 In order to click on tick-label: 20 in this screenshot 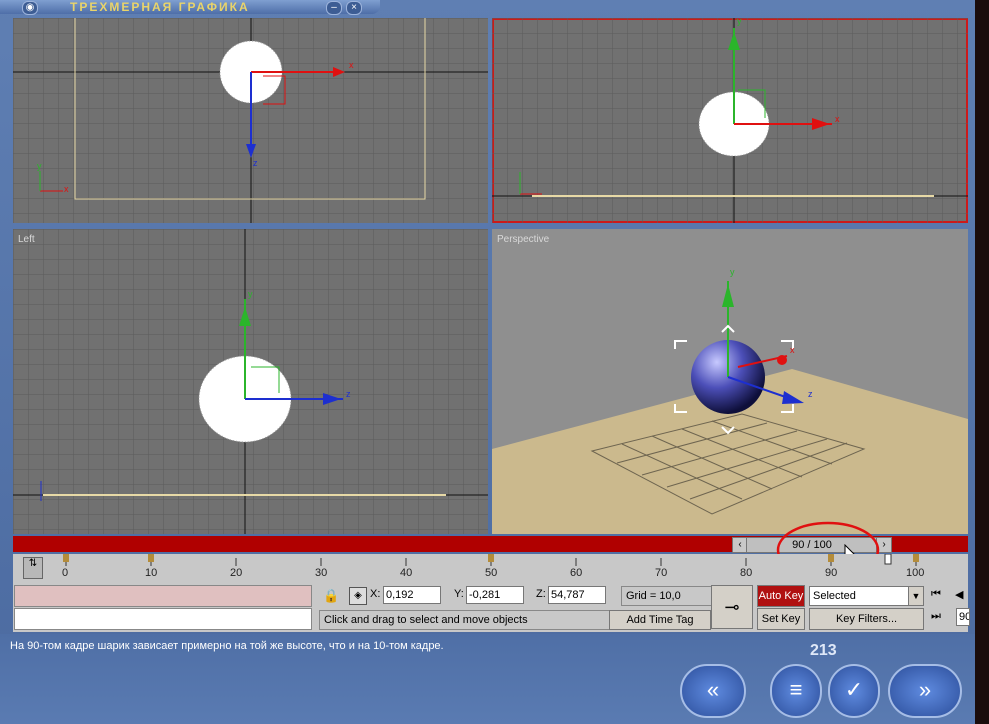, I will do `click(236, 573)`.